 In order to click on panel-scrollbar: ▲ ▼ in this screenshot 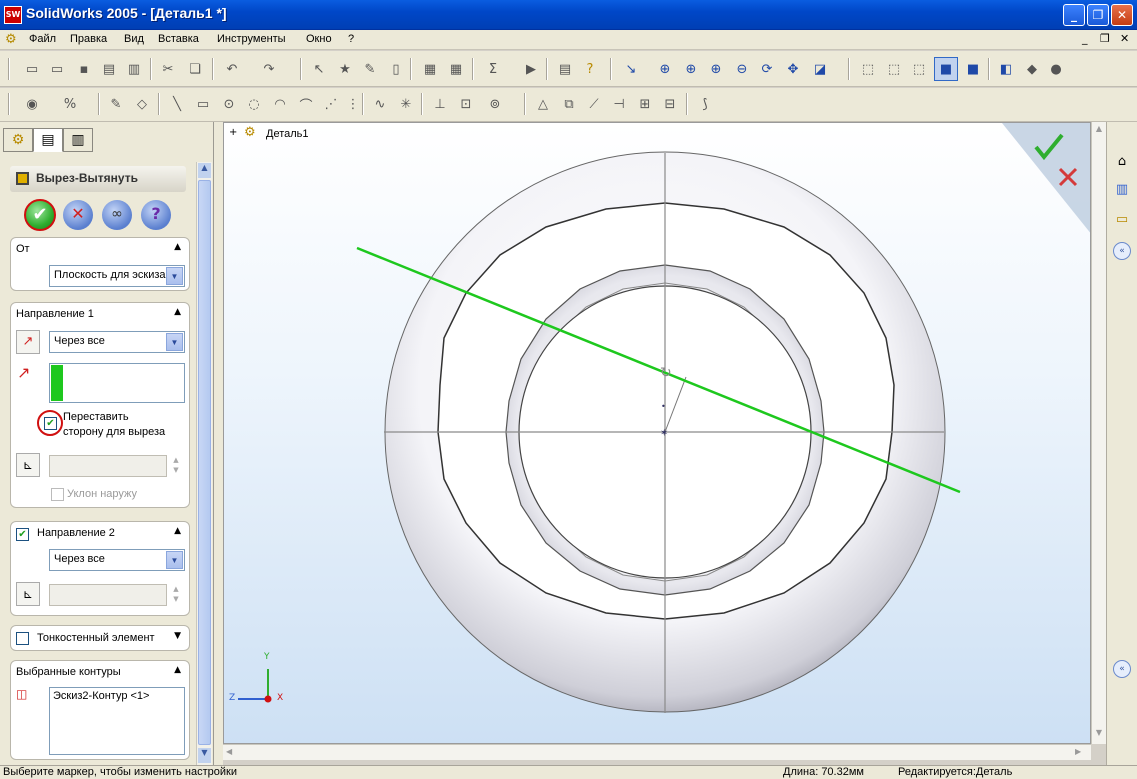, I will do `click(204, 463)`.